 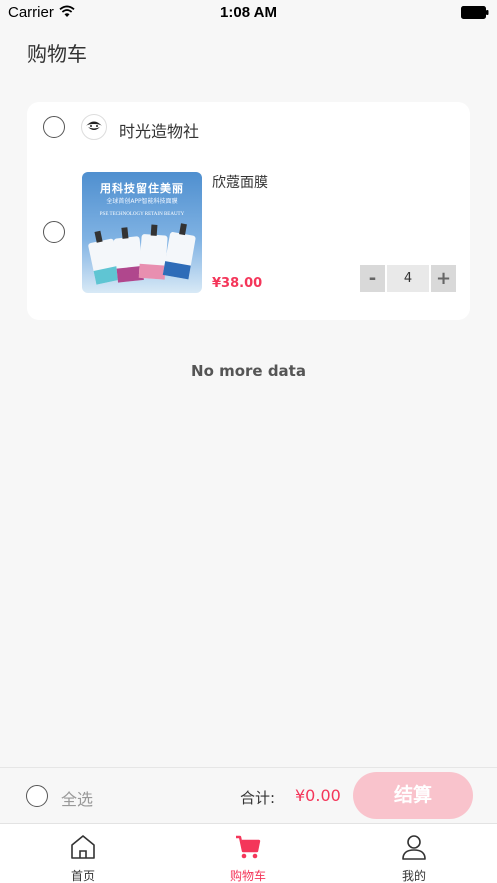 I want to click on shop-logo-icon, so click(x=94, y=127).